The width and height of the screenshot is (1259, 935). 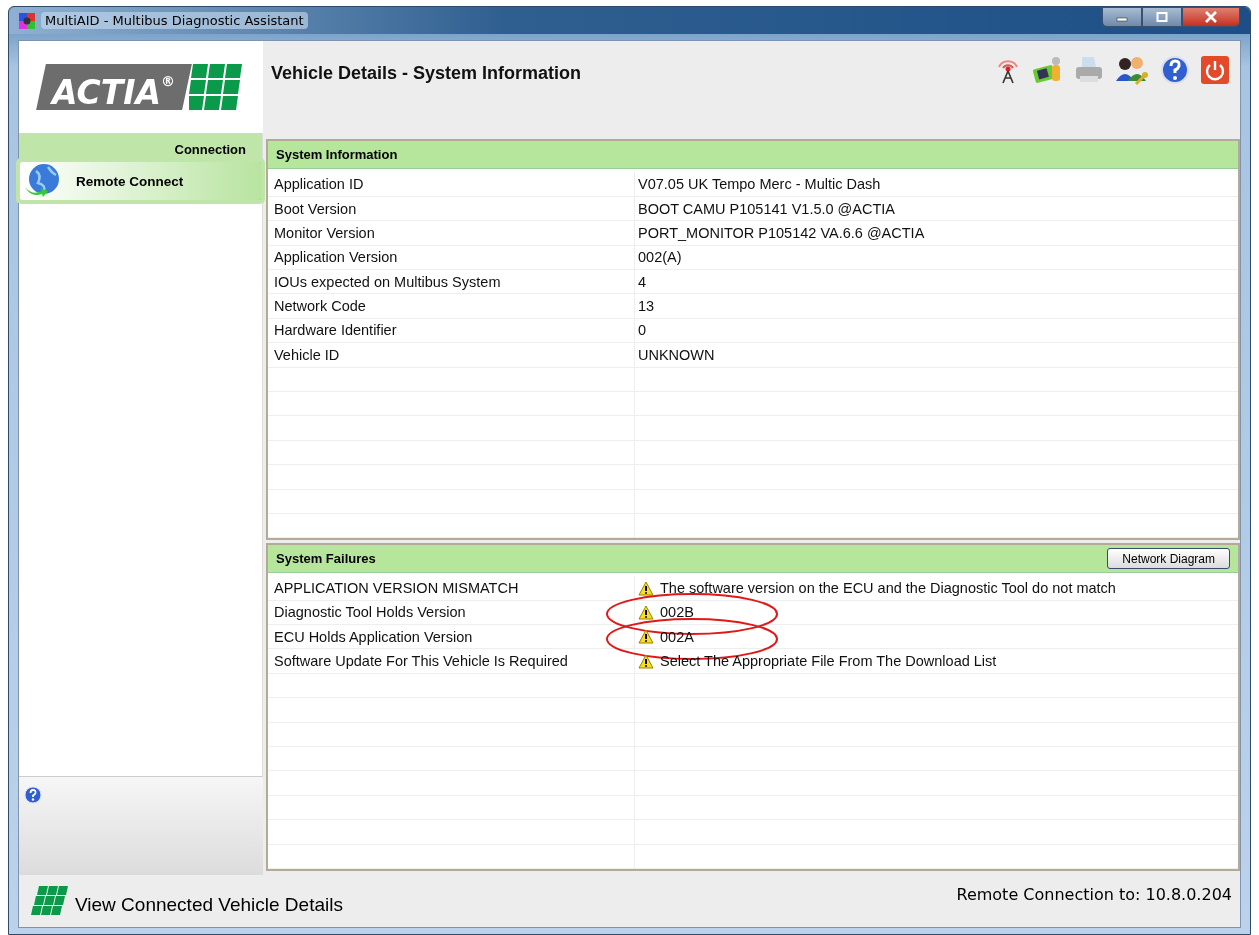 What do you see at coordinates (1168, 559) in the screenshot?
I see `network-diagram-button: Network Diagram` at bounding box center [1168, 559].